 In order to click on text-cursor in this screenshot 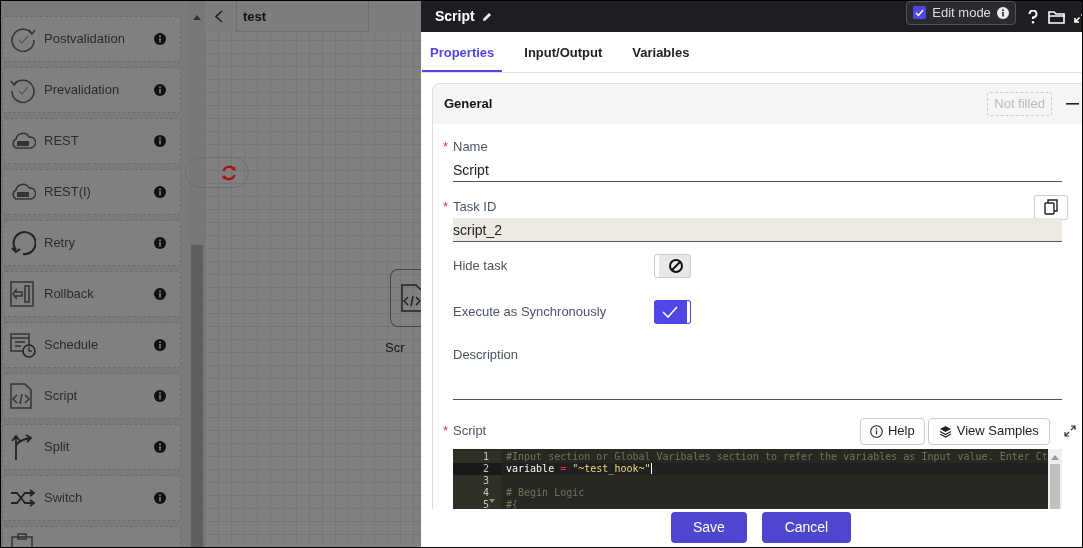, I will do `click(651, 468)`.